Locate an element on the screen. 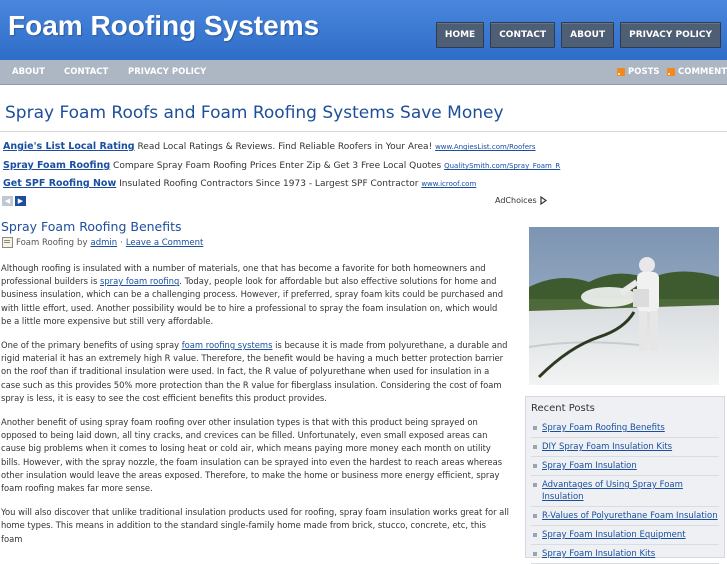  recent-post-item: Spray Foam Roofing Benefits is located at coordinates (625, 428).